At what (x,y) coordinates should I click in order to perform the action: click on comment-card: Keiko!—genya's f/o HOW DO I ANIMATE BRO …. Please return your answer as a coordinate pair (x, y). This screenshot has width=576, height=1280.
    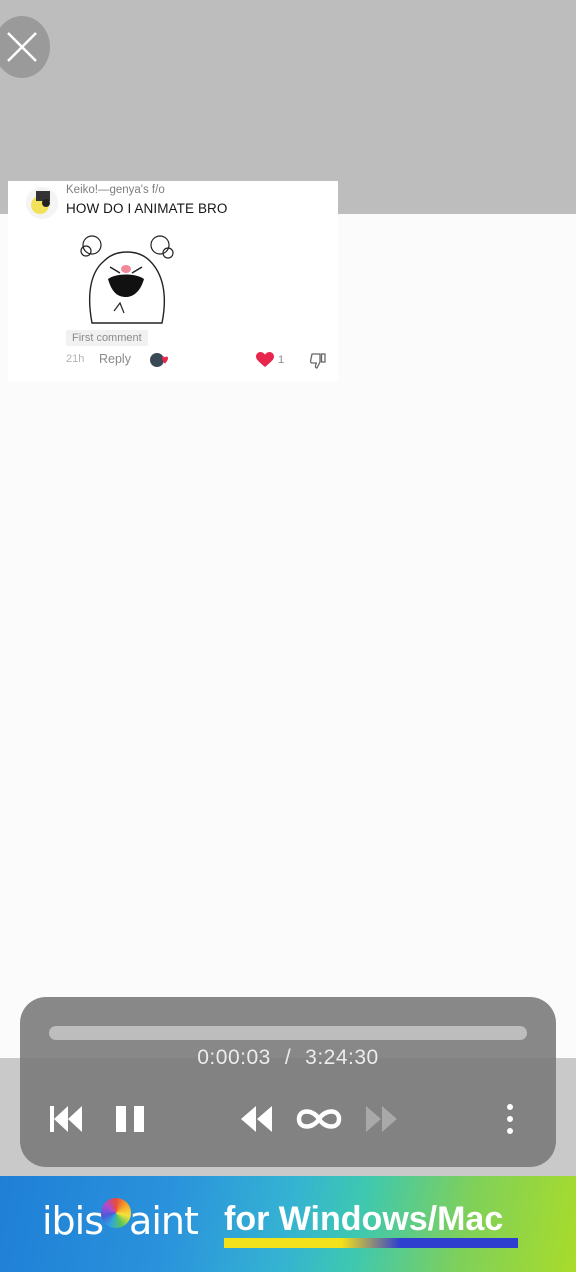
    Looking at the image, I should click on (173, 281).